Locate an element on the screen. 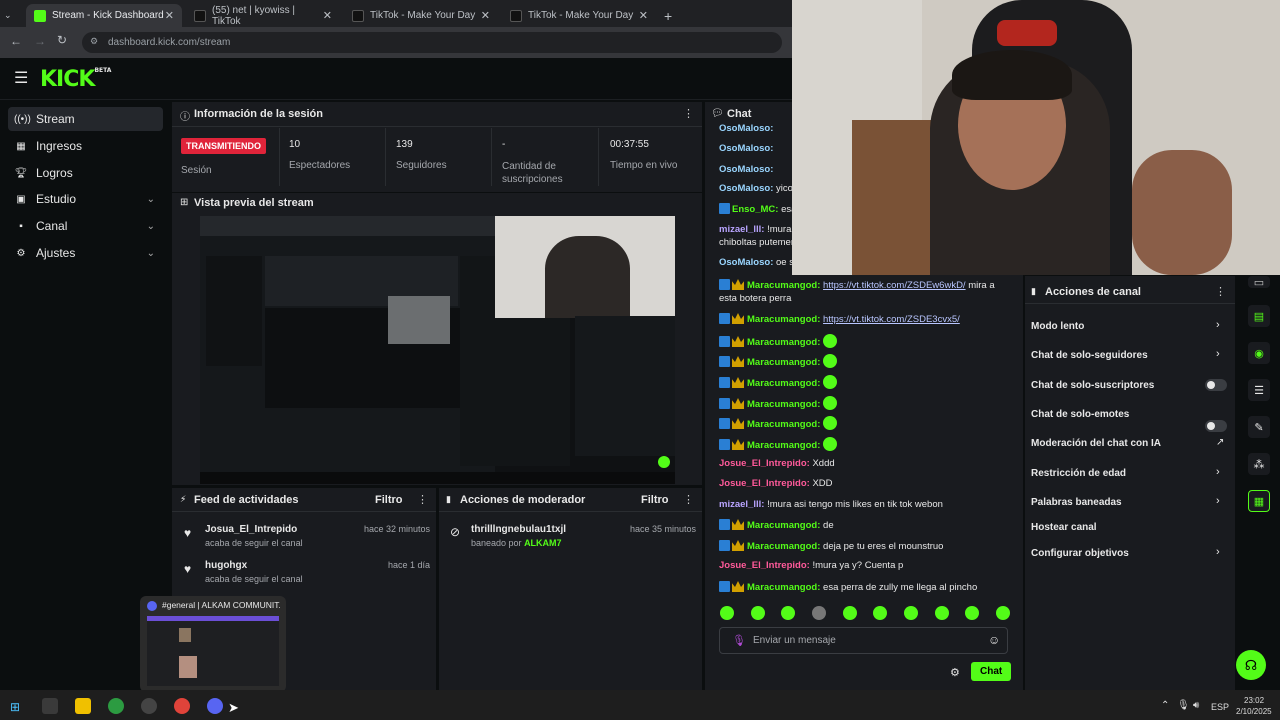 The width and height of the screenshot is (1280, 720). back-icon: ← is located at coordinates (16, 41).